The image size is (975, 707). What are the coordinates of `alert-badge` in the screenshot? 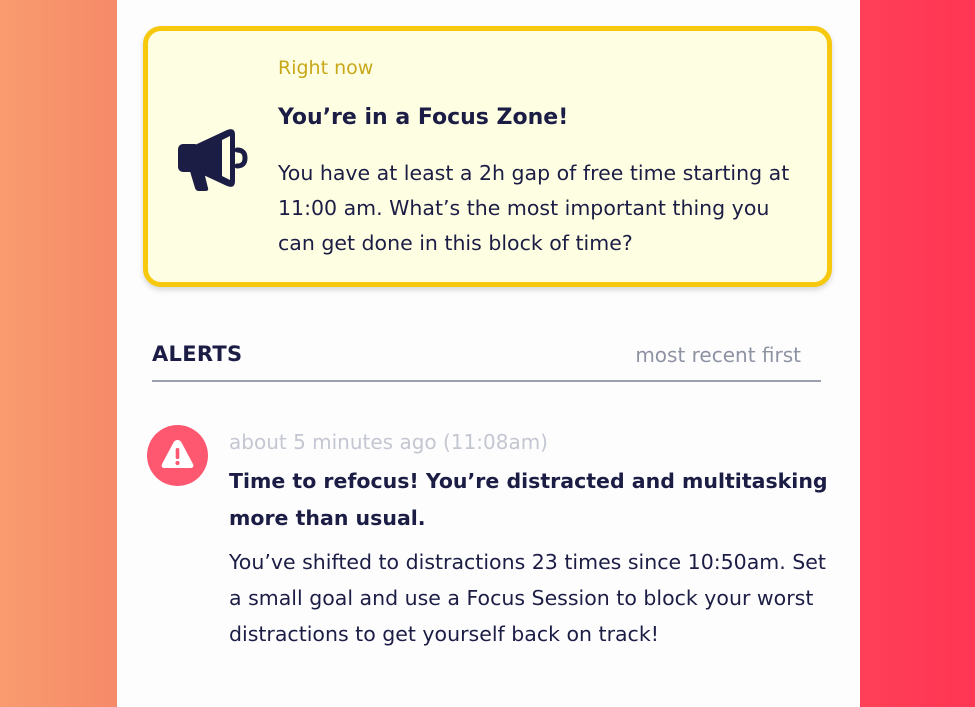 It's located at (177, 455).